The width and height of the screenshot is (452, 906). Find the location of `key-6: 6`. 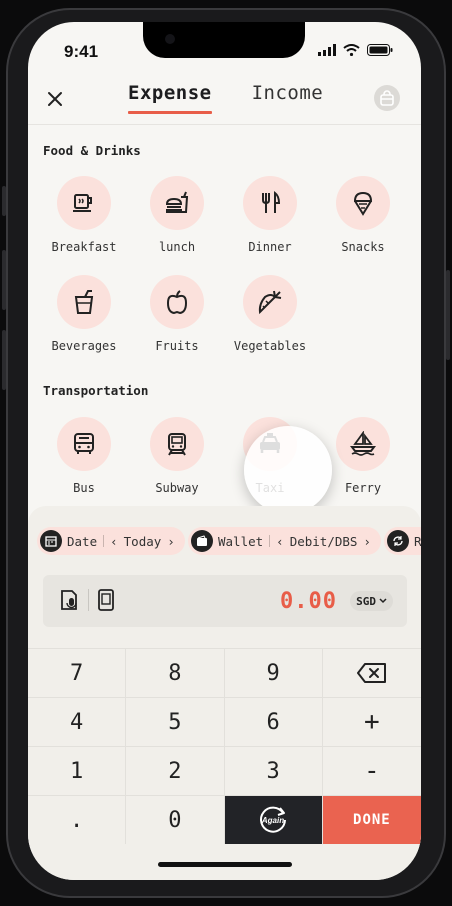

key-6: 6 is located at coordinates (274, 722).